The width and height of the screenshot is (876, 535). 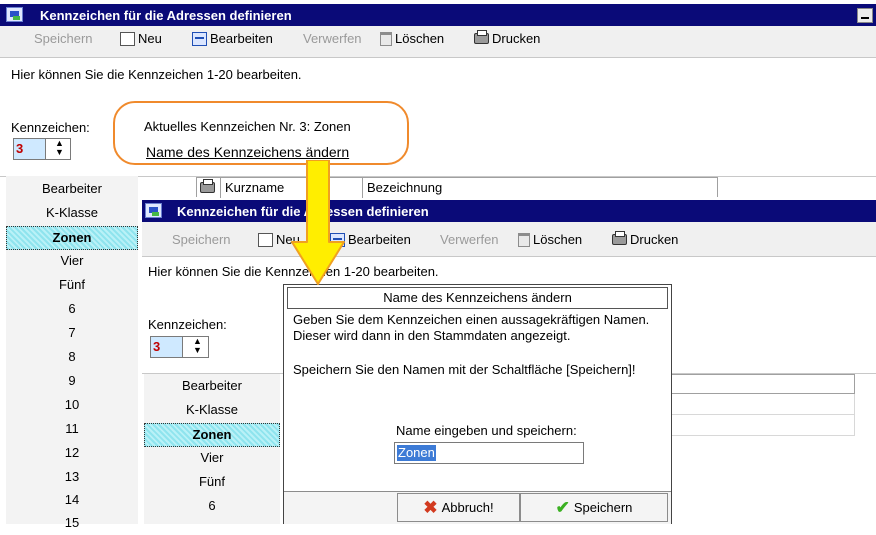 What do you see at coordinates (50, 127) in the screenshot?
I see `kennzeichen-label: Kennzeichen:` at bounding box center [50, 127].